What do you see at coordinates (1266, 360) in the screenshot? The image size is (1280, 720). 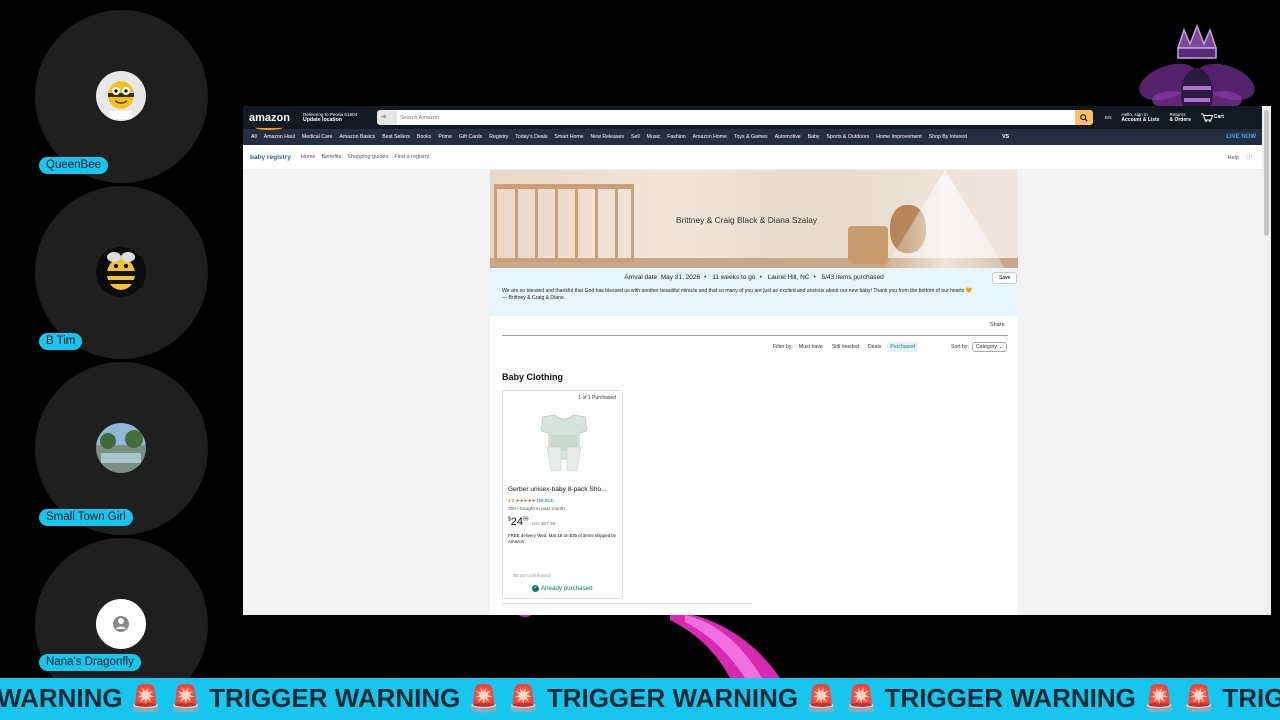 I see `scrollbar` at bounding box center [1266, 360].